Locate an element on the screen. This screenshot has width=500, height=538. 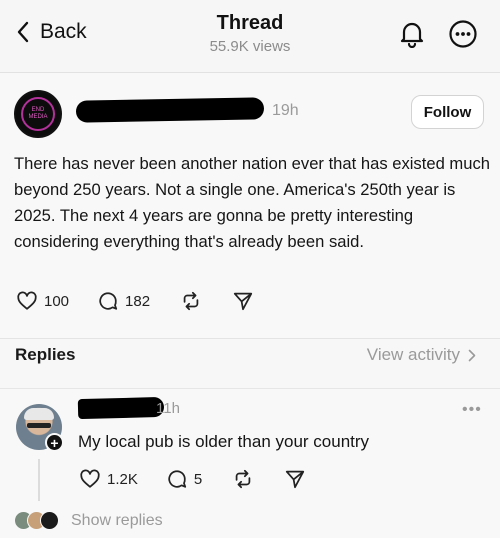
show-replies-button: Show replies is located at coordinates (88, 520).